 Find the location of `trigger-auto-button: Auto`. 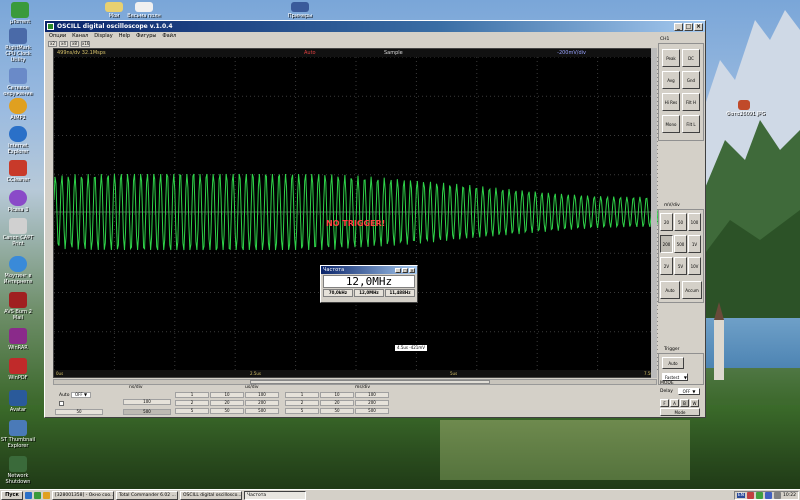

trigger-auto-button: Auto is located at coordinates (673, 363).